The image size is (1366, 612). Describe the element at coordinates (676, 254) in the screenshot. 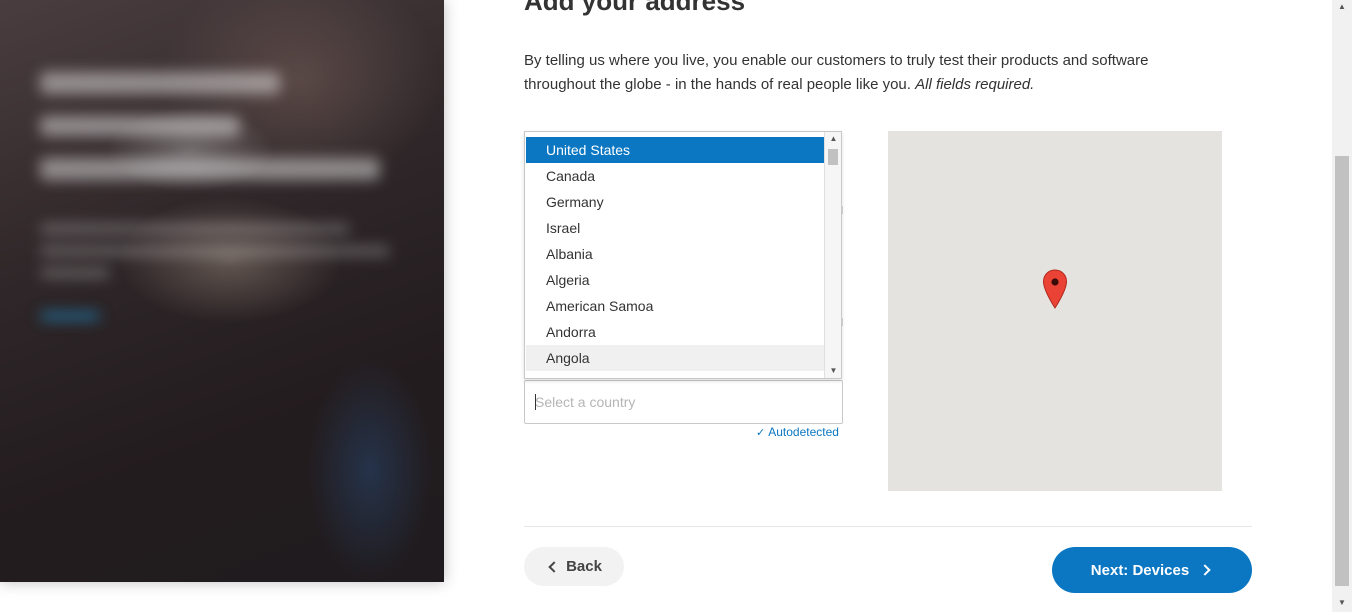

I see `country-option: Albania` at that location.